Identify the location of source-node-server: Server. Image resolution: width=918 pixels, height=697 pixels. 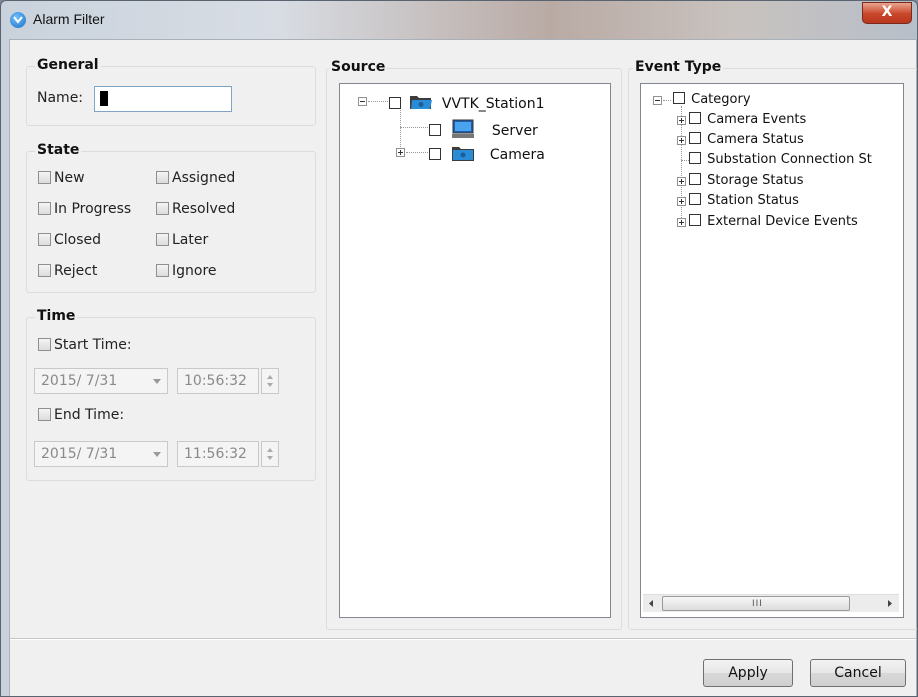
(483, 129).